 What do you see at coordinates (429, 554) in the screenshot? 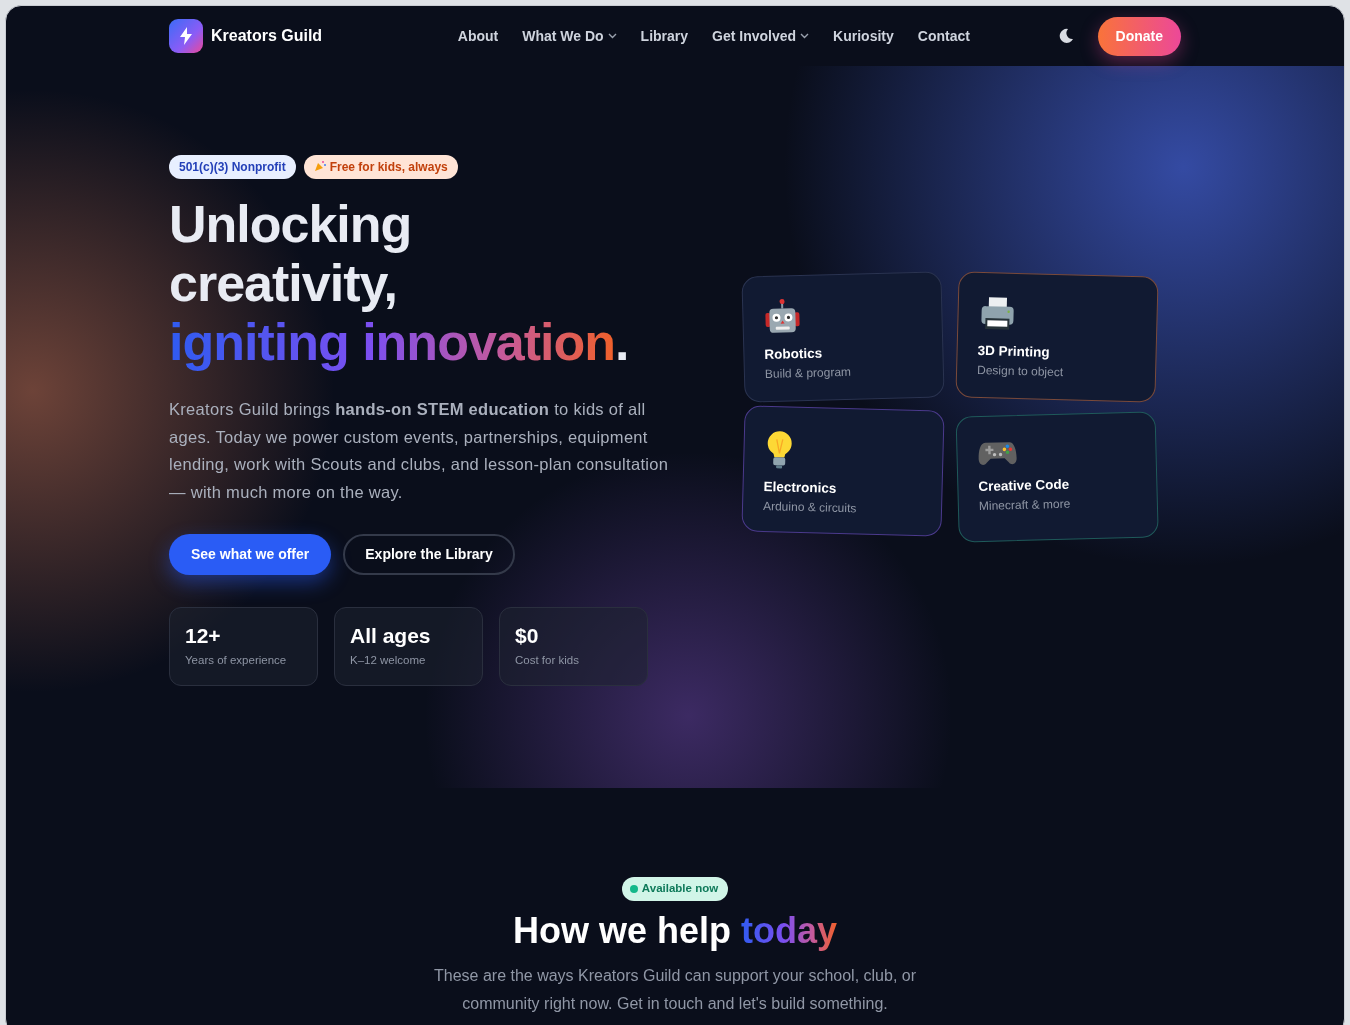
I see `library-button: Explore the Library` at bounding box center [429, 554].